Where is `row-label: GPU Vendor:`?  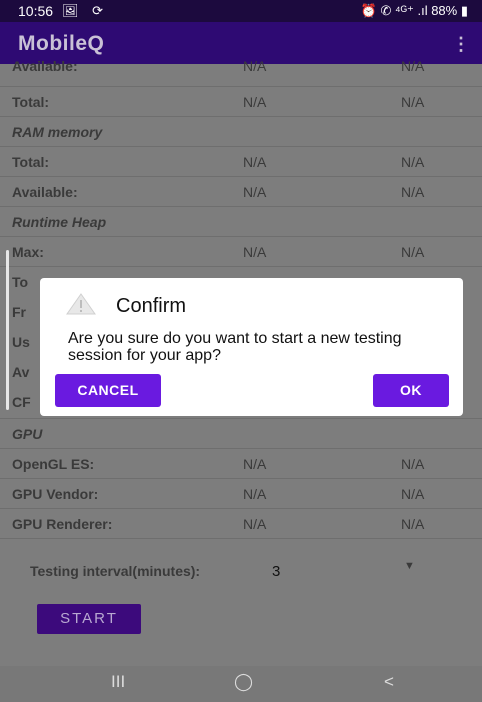 row-label: GPU Vendor: is located at coordinates (55, 494).